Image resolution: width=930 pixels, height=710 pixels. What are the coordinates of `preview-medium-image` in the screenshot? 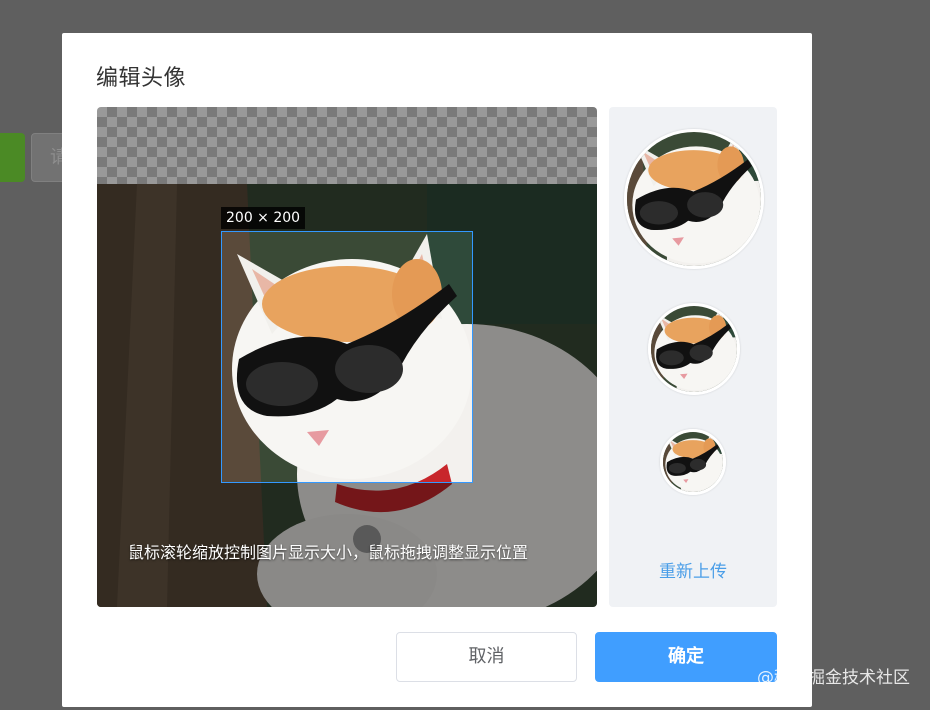 It's located at (694, 349).